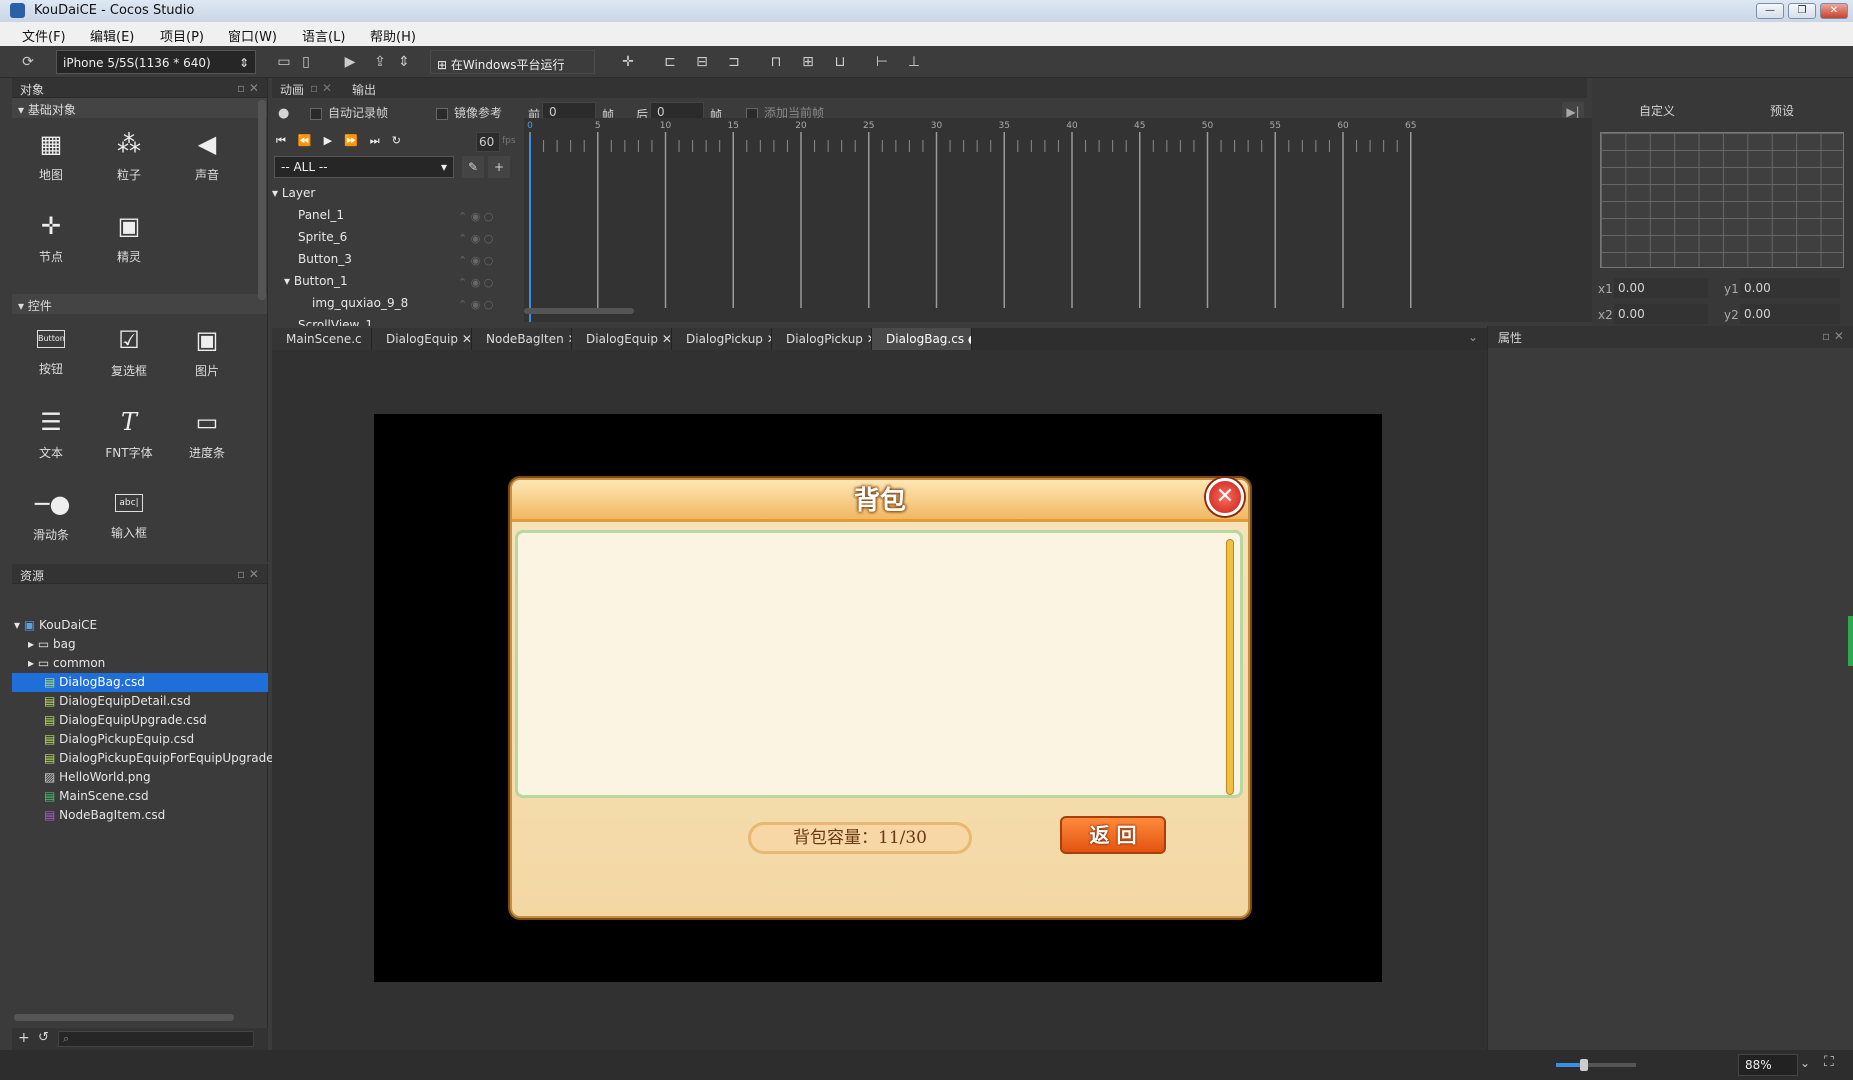  Describe the element at coordinates (51, 521) in the screenshot. I see `tile-slider: ─● 滑动条` at that location.